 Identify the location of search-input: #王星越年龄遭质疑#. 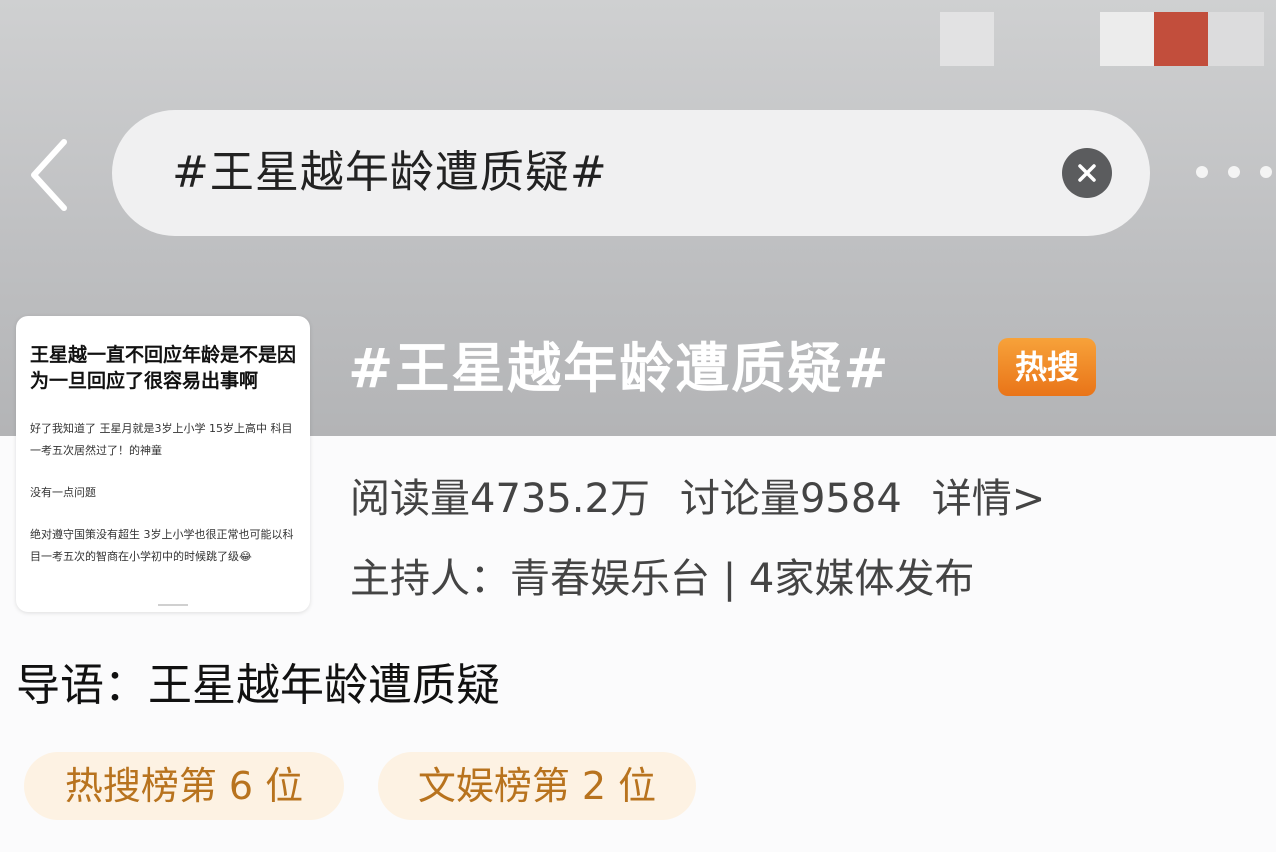
(390, 173).